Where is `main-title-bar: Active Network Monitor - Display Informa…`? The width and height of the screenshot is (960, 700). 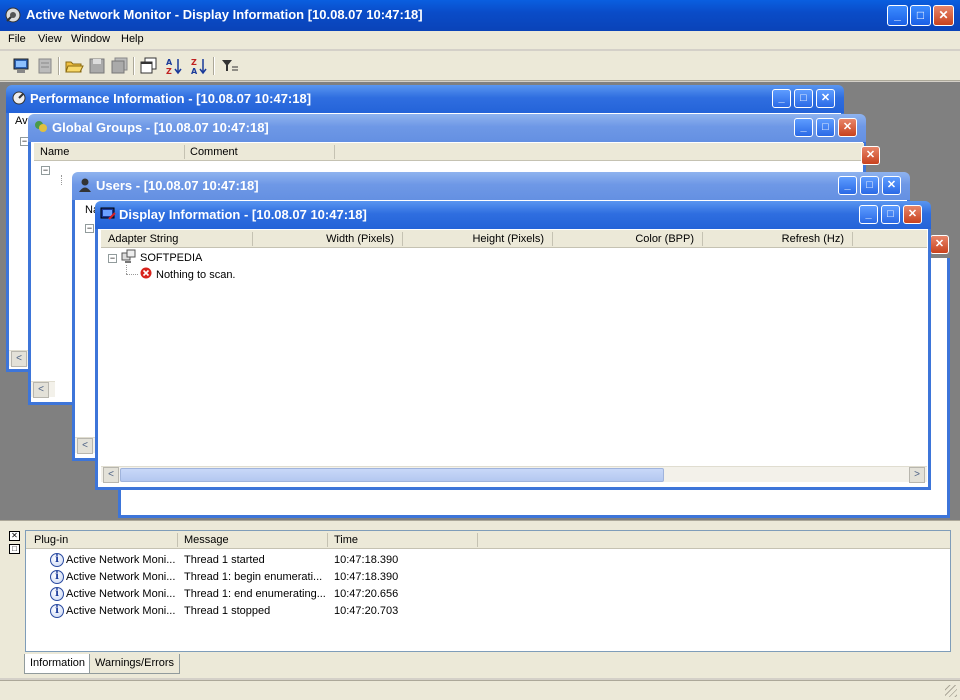
main-title-bar: Active Network Monitor - Display Informa… is located at coordinates (480, 15).